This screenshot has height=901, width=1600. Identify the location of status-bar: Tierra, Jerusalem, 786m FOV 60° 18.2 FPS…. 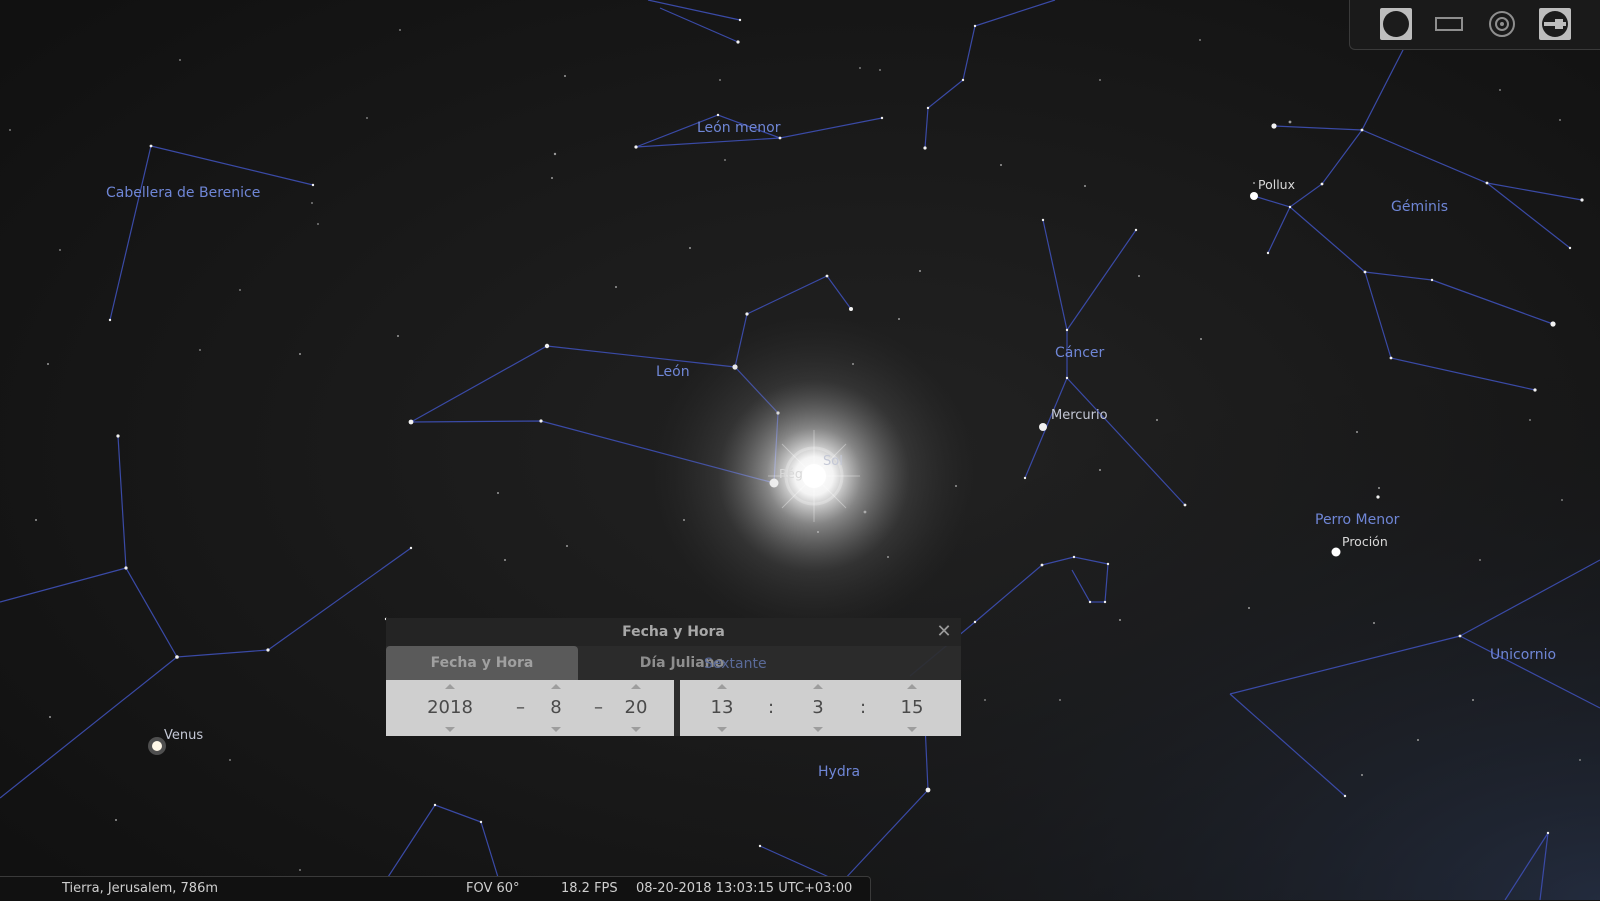
(435, 888).